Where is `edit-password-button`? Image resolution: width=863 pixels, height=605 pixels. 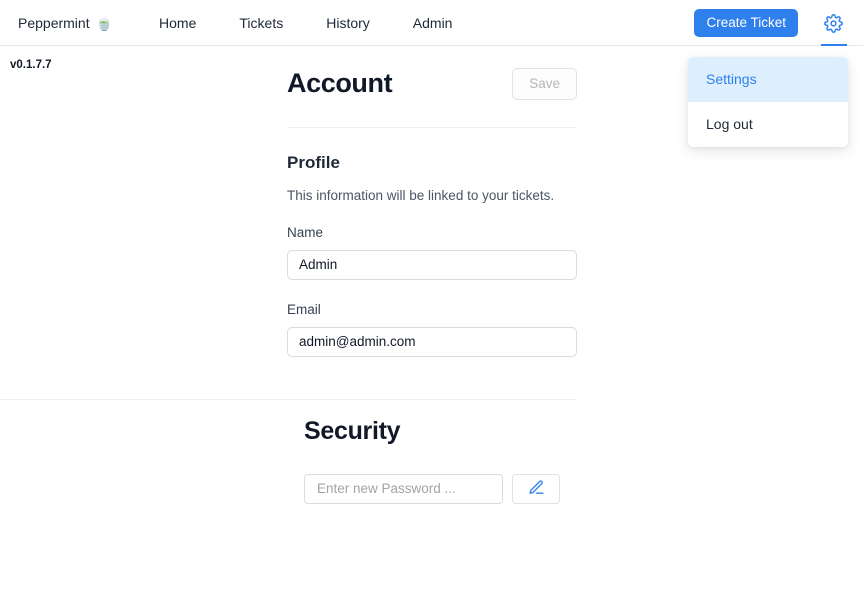 edit-password-button is located at coordinates (536, 488).